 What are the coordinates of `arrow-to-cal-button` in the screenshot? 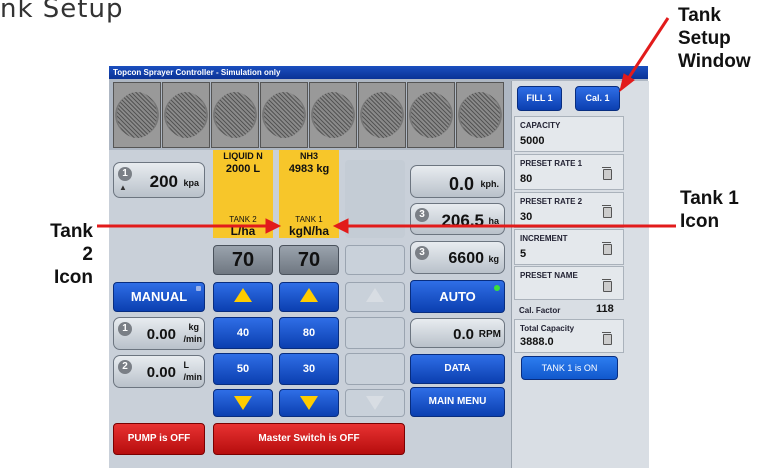 It's located at (647, 50).